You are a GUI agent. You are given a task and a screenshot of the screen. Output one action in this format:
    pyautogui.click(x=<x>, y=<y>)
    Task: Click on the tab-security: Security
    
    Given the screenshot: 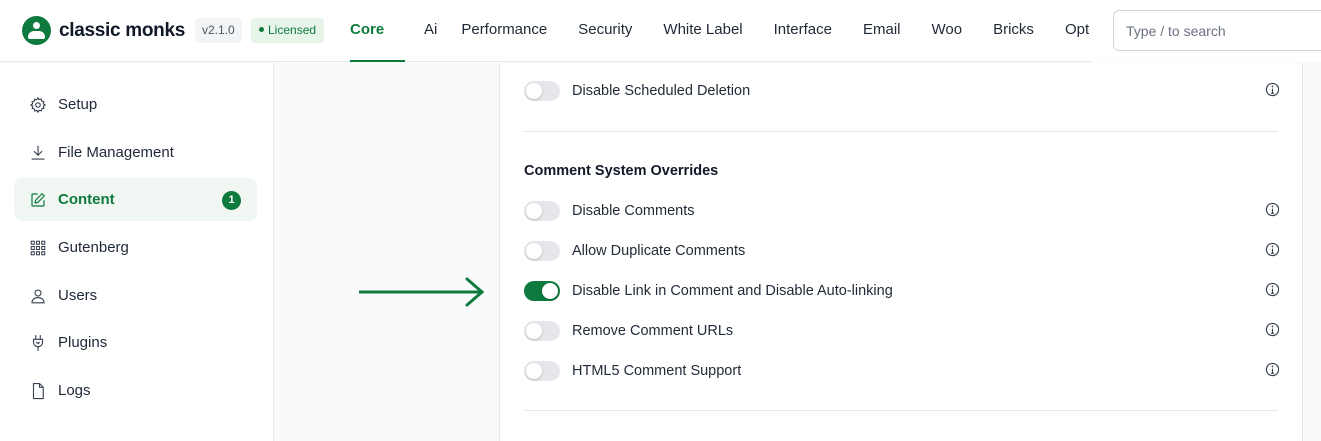 What is the action you would take?
    pyautogui.click(x=605, y=31)
    